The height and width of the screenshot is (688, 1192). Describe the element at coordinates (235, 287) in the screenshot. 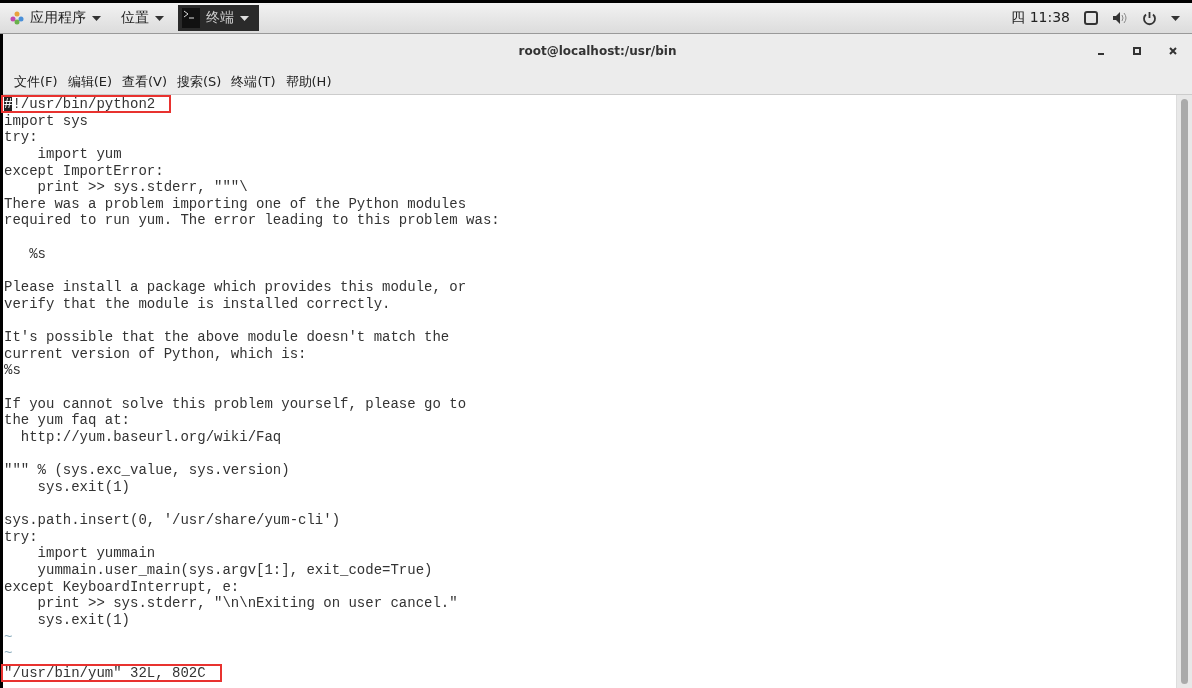

I see `code-line: Please install a package which provides this module, or` at that location.